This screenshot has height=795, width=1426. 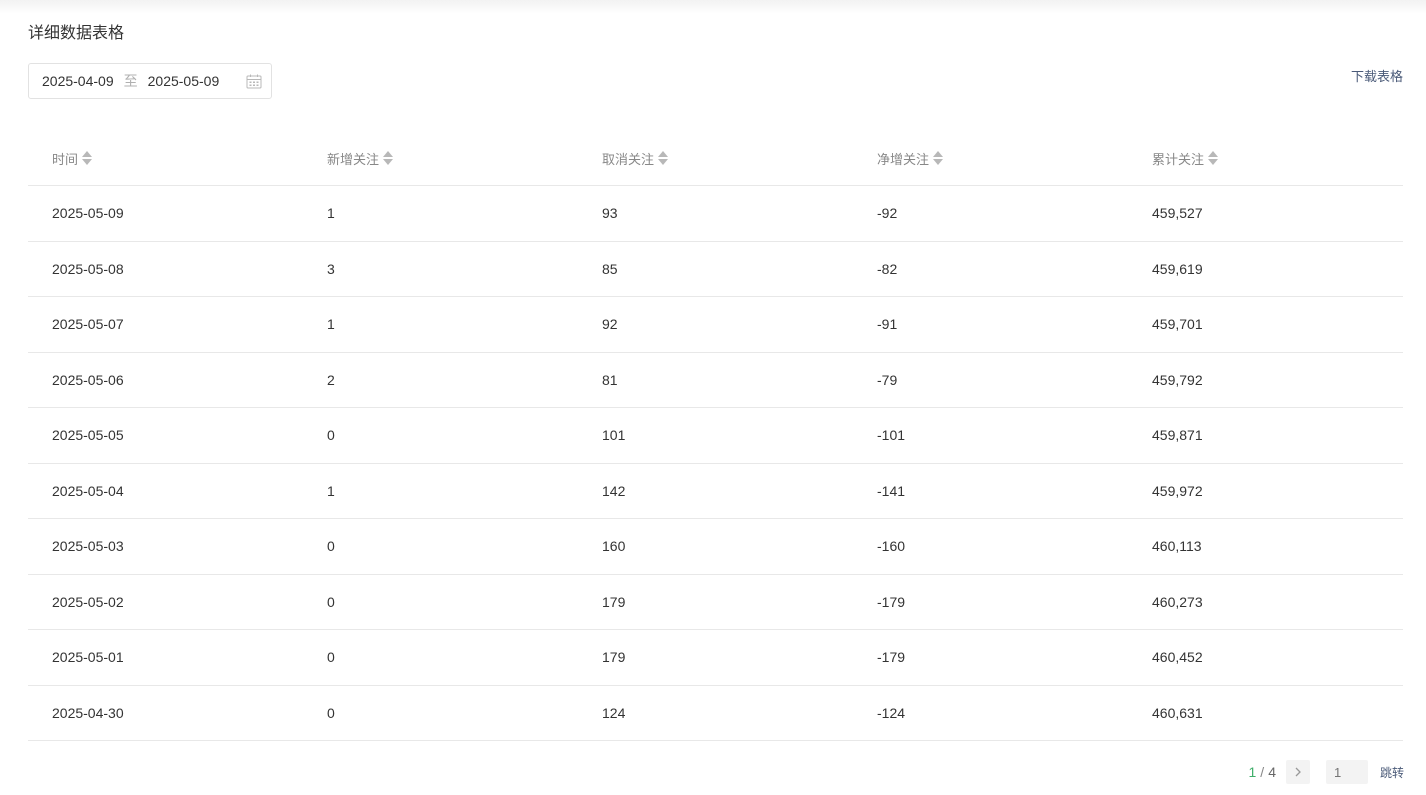 What do you see at coordinates (715, 602) in the screenshot?
I see `table-row: 2025-05-02 0 179 -179 460,273` at bounding box center [715, 602].